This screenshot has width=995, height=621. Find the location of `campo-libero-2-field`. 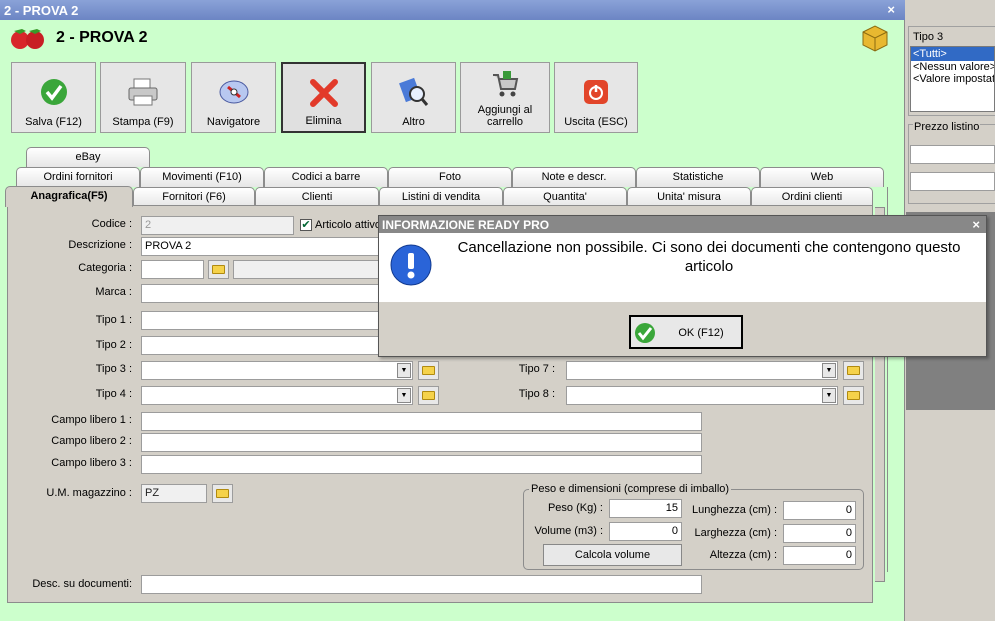

campo-libero-2-field is located at coordinates (421, 442).